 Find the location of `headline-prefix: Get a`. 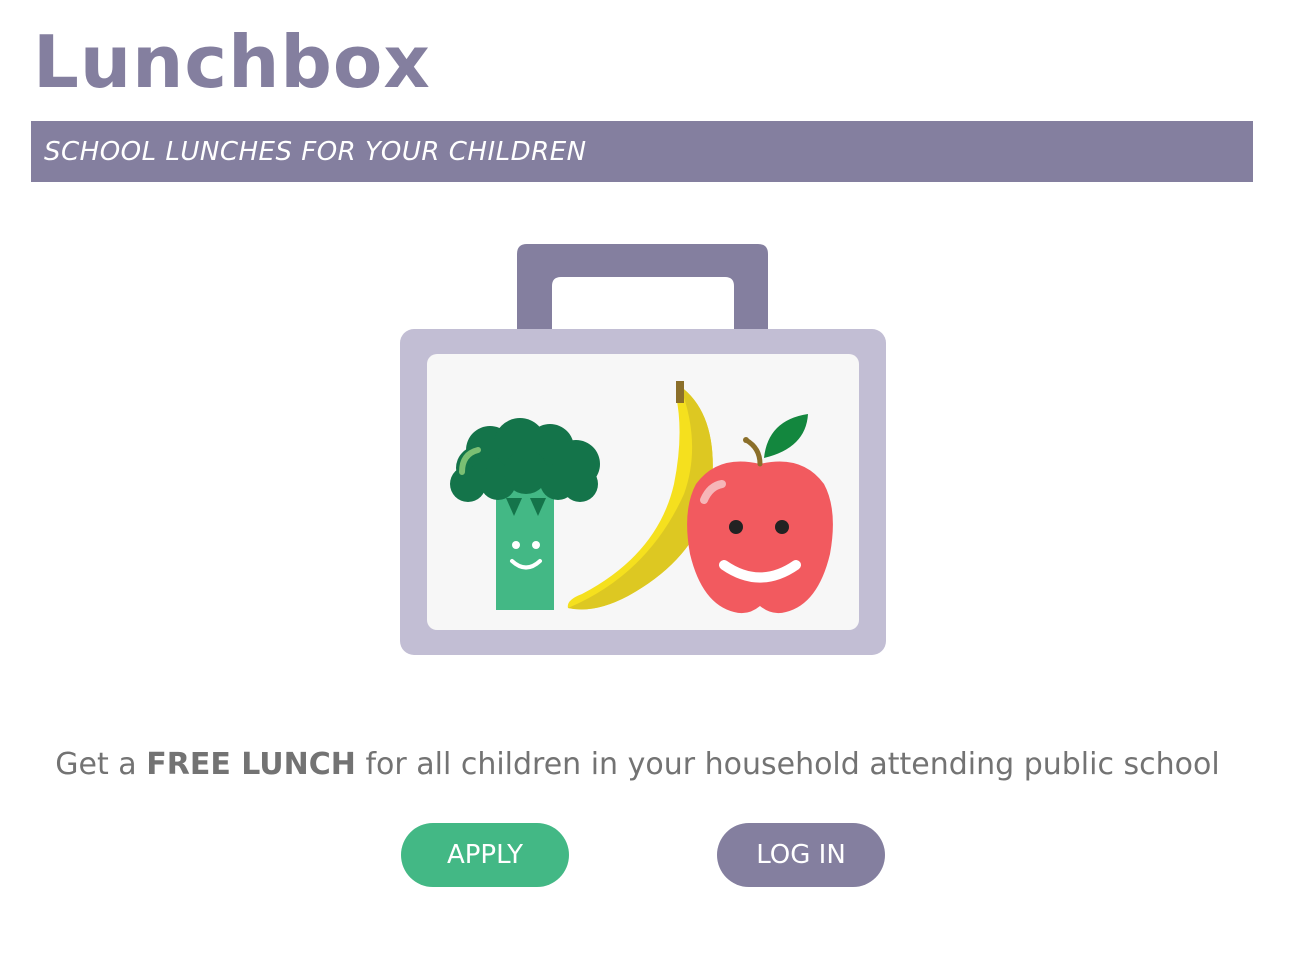

headline-prefix: Get a is located at coordinates (101, 764).